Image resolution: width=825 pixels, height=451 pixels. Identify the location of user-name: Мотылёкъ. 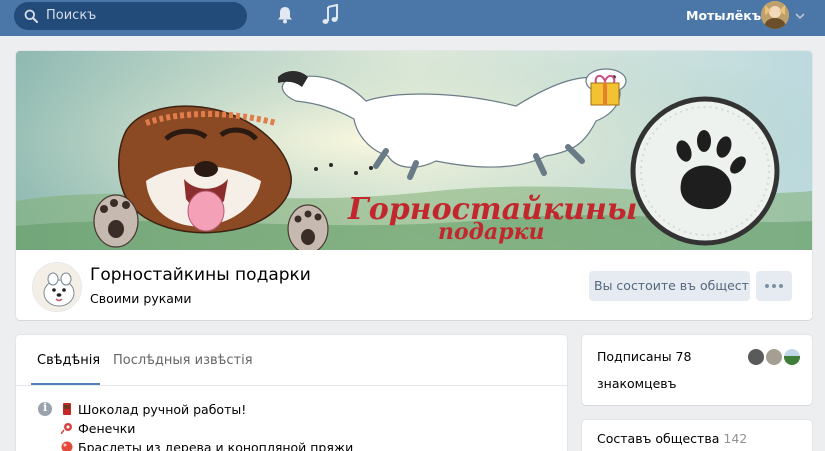
(723, 15).